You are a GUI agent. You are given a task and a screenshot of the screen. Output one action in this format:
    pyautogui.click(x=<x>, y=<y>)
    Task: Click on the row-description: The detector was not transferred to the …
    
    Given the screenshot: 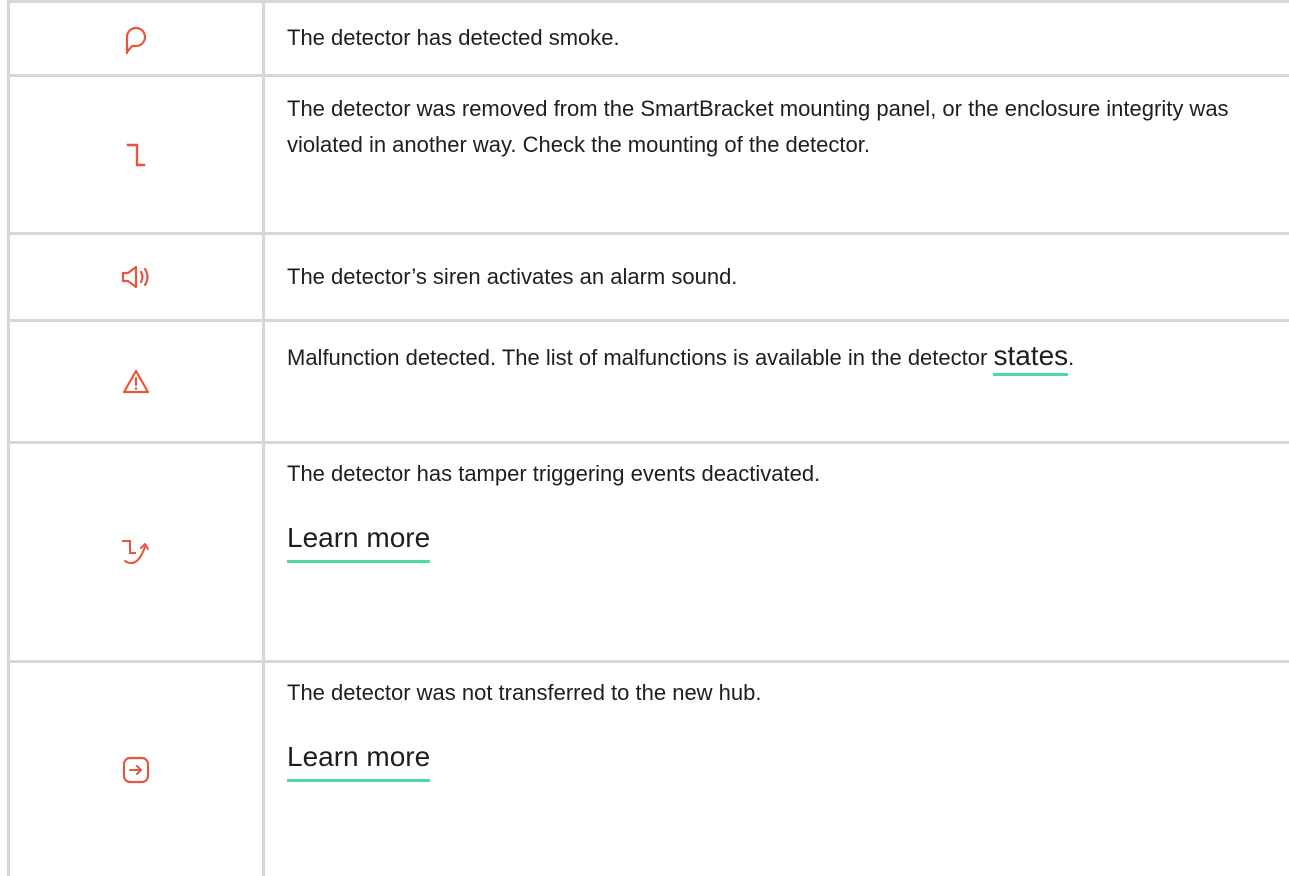 What is the action you would take?
    pyautogui.click(x=524, y=692)
    